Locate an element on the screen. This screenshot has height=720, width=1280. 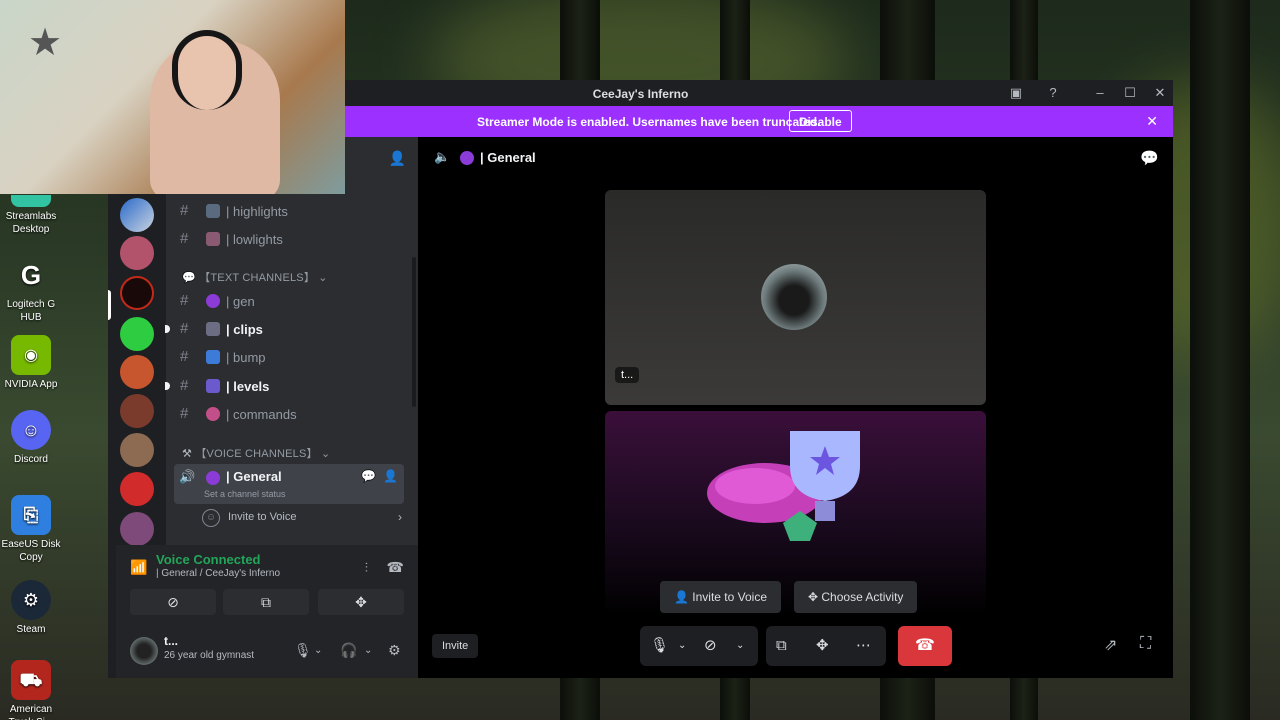
desktop-icon-discord: ☺ Discord is located at coordinates (31, 438).